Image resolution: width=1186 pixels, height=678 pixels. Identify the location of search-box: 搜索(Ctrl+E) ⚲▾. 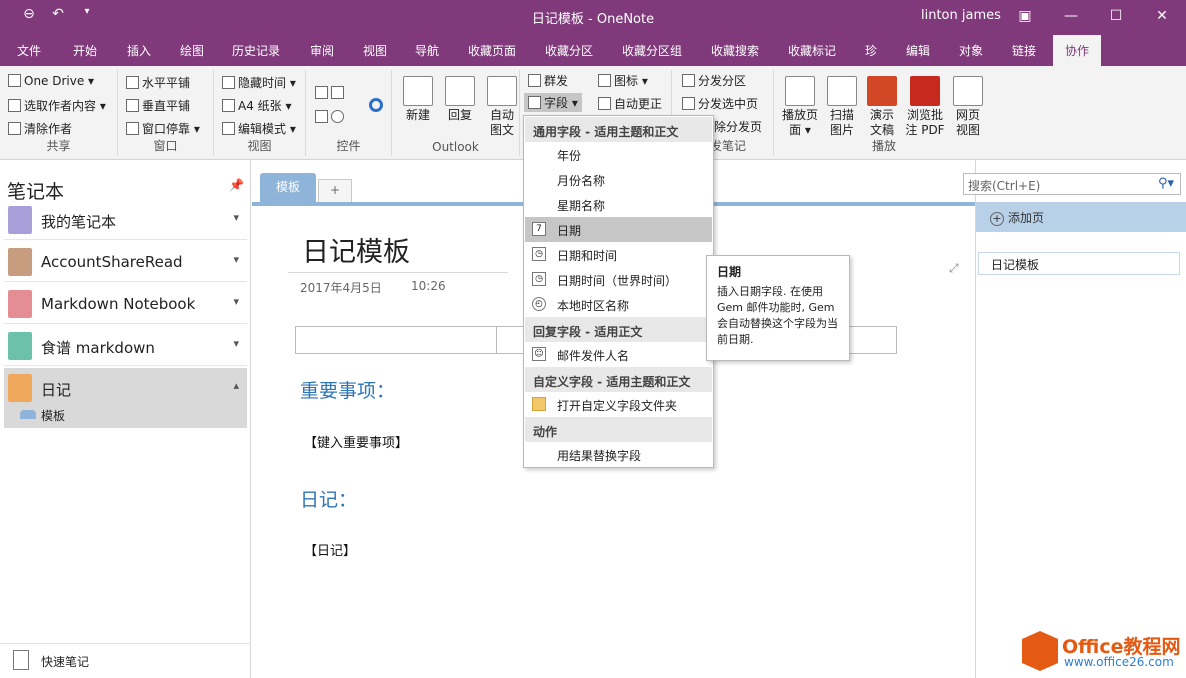
(1072, 184).